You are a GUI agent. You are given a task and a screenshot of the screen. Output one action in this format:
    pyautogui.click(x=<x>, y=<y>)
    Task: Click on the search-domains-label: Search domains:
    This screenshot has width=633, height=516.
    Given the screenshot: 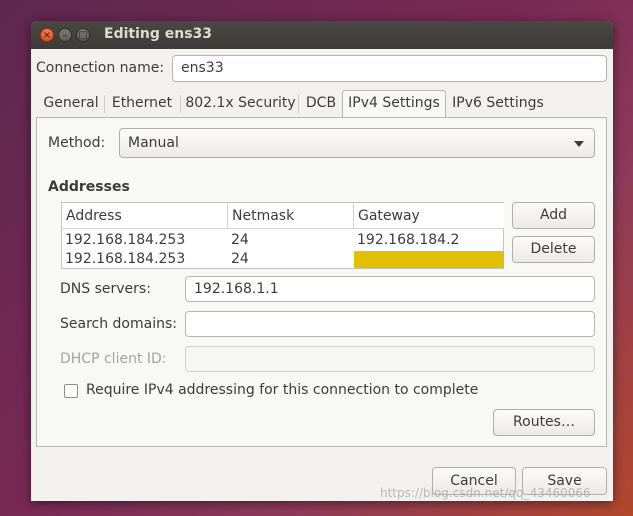 What is the action you would take?
    pyautogui.click(x=118, y=324)
    